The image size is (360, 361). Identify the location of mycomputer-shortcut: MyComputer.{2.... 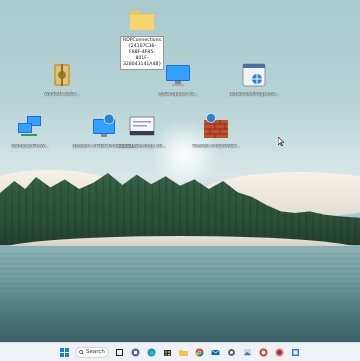
(178, 79).